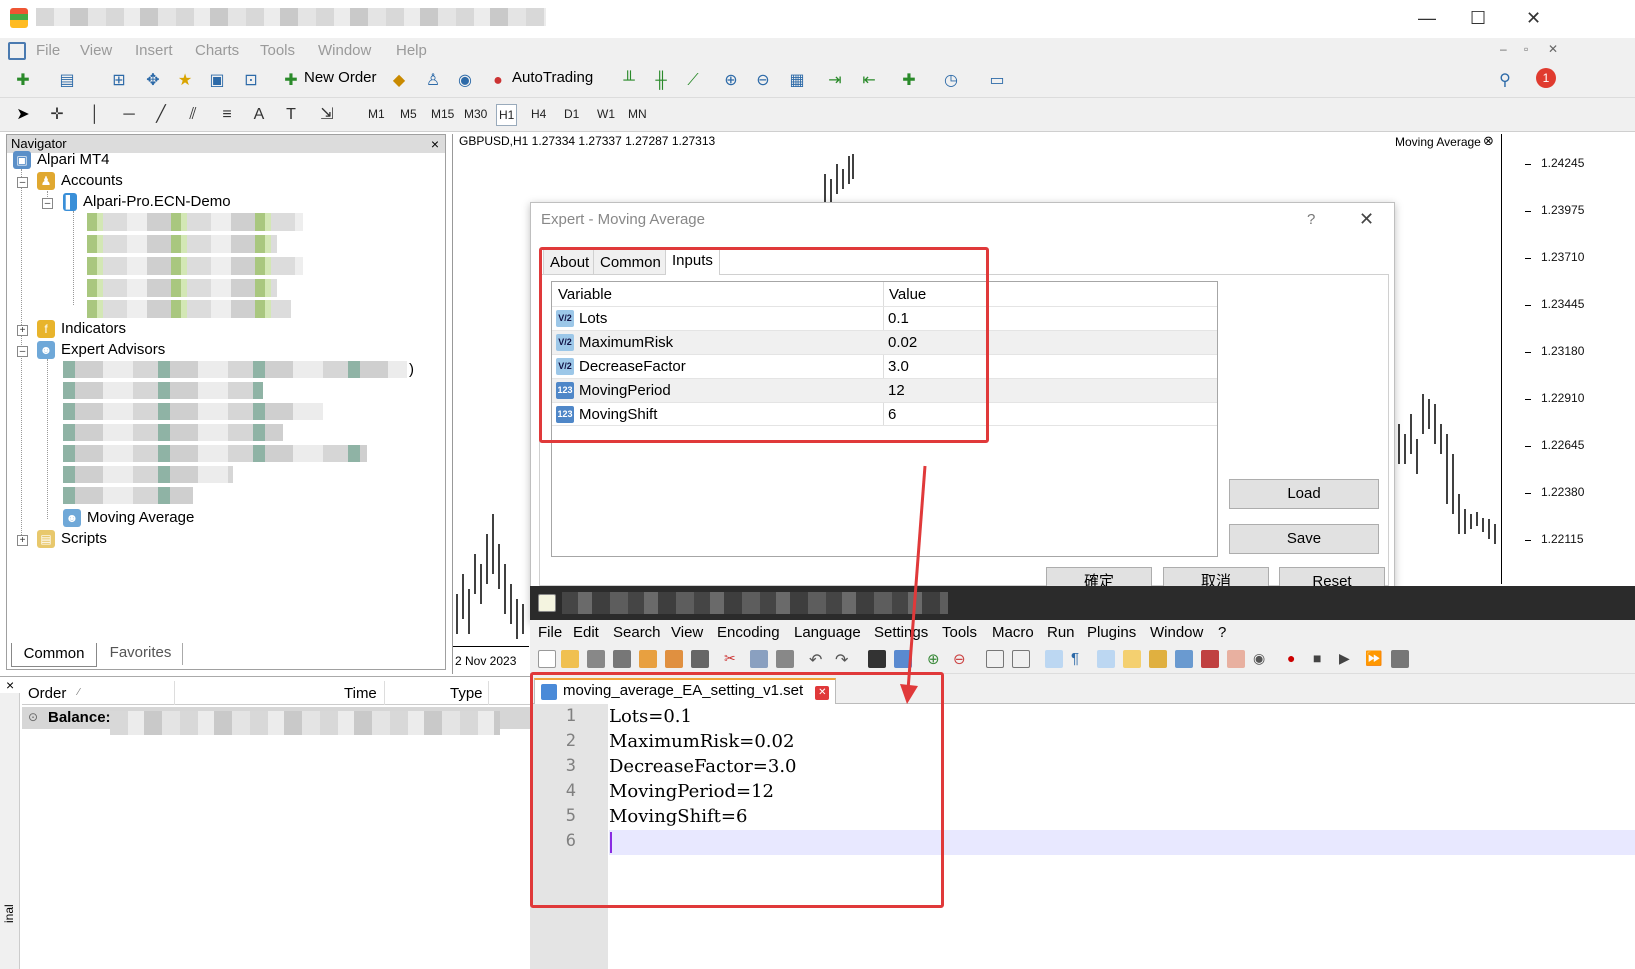  What do you see at coordinates (552, 77) in the screenshot?
I see `autotrading-button: AutoTrading` at bounding box center [552, 77].